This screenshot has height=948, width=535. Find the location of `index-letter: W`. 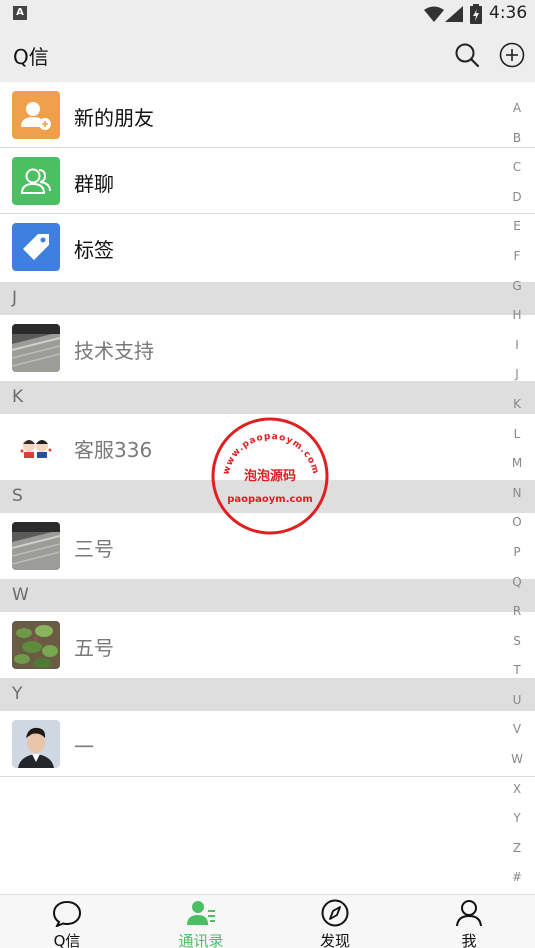

index-letter: W is located at coordinates (517, 764).